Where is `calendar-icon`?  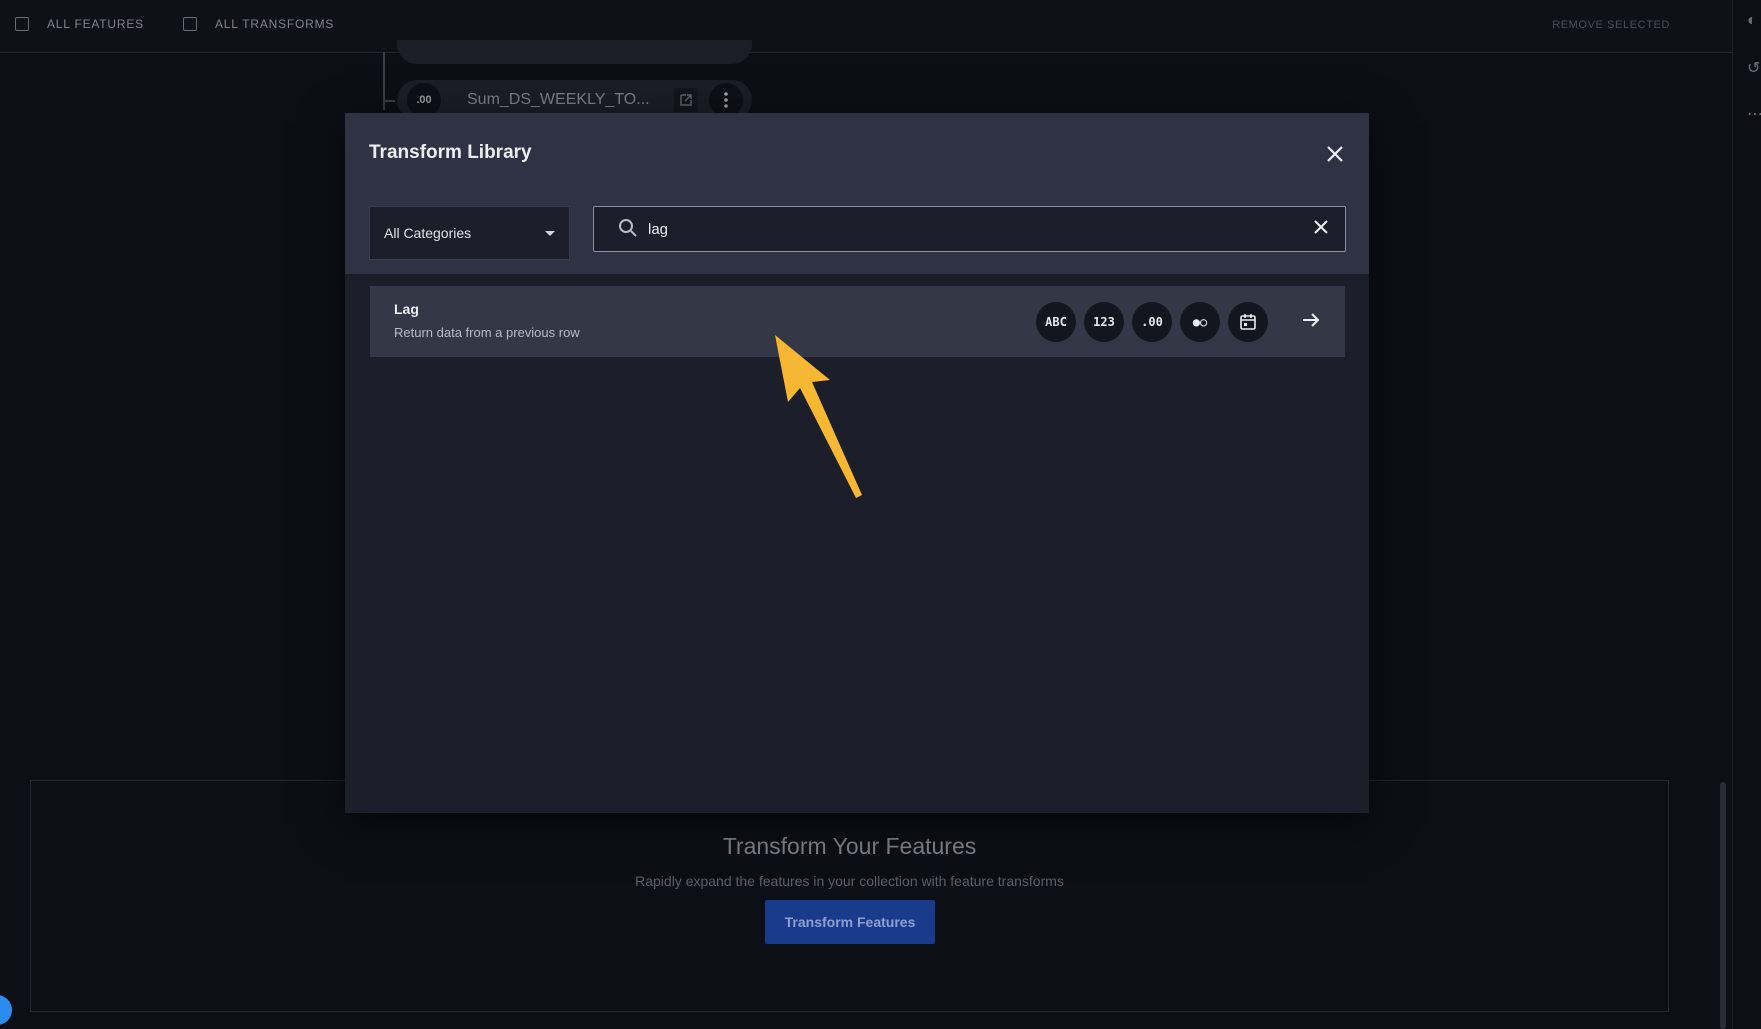
calendar-icon is located at coordinates (1248, 322).